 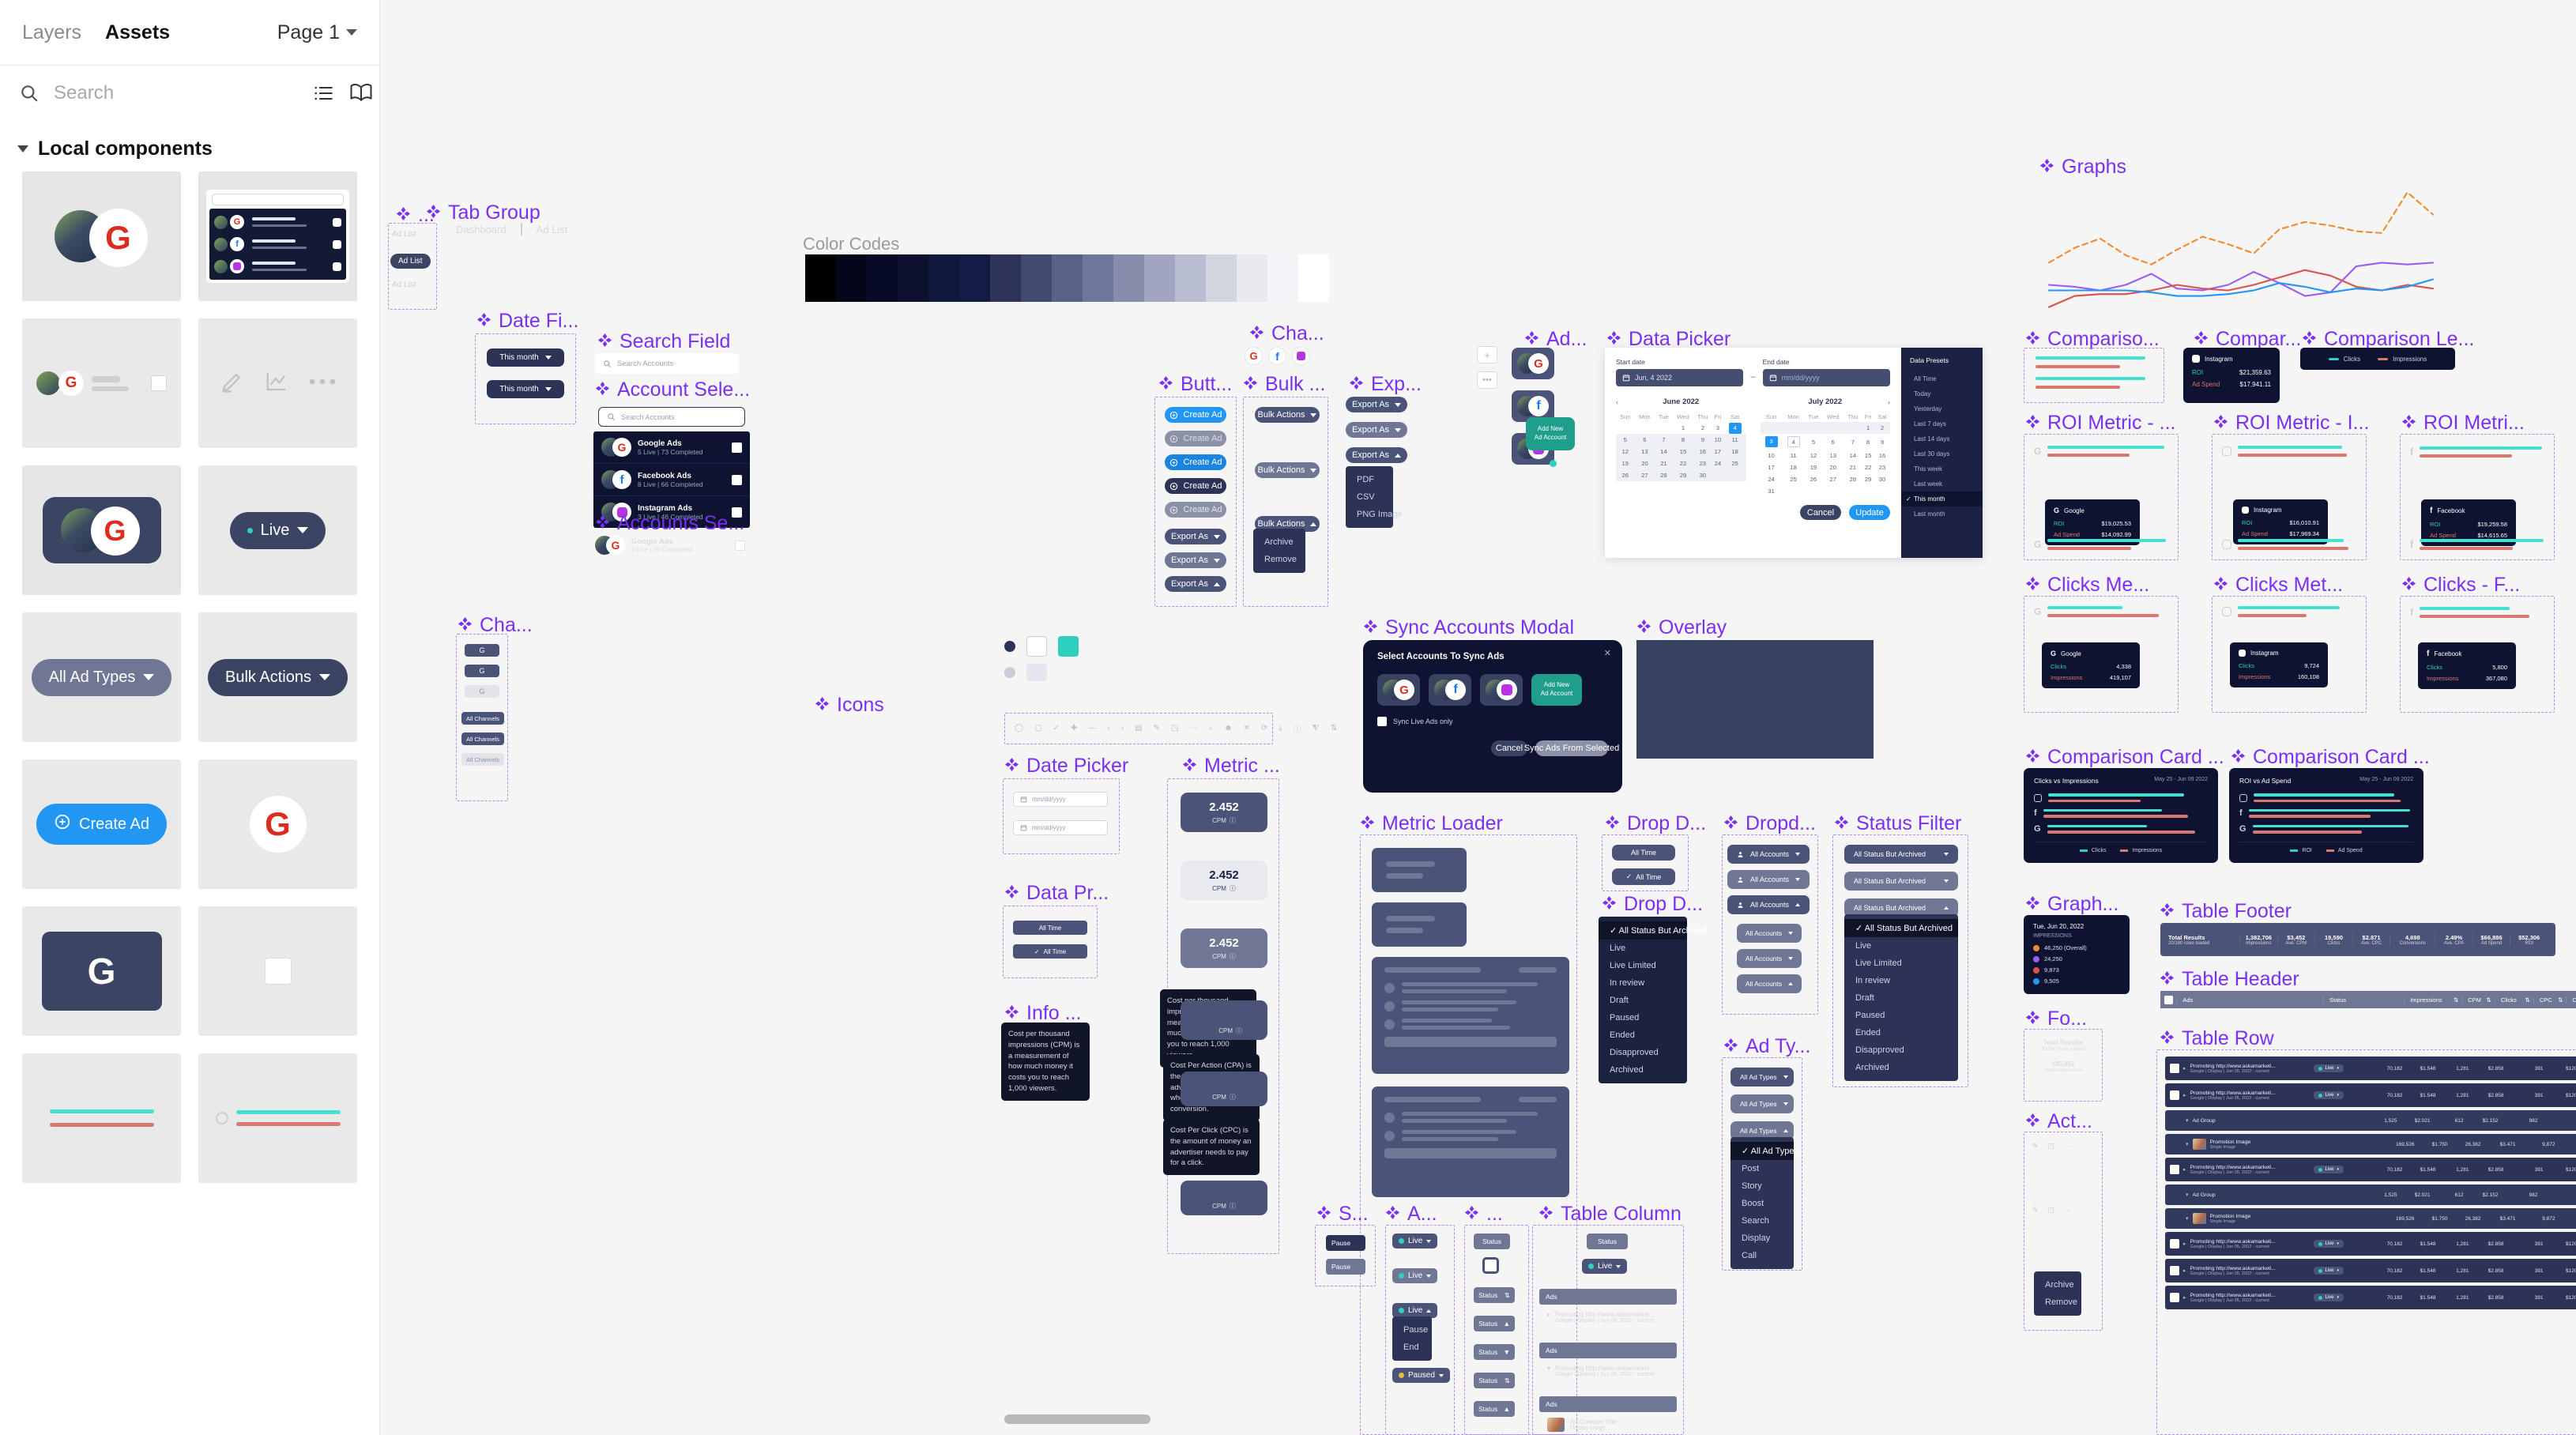 What do you see at coordinates (1494, 1323) in the screenshot?
I see `status-sort-chip-2: Status ▲` at bounding box center [1494, 1323].